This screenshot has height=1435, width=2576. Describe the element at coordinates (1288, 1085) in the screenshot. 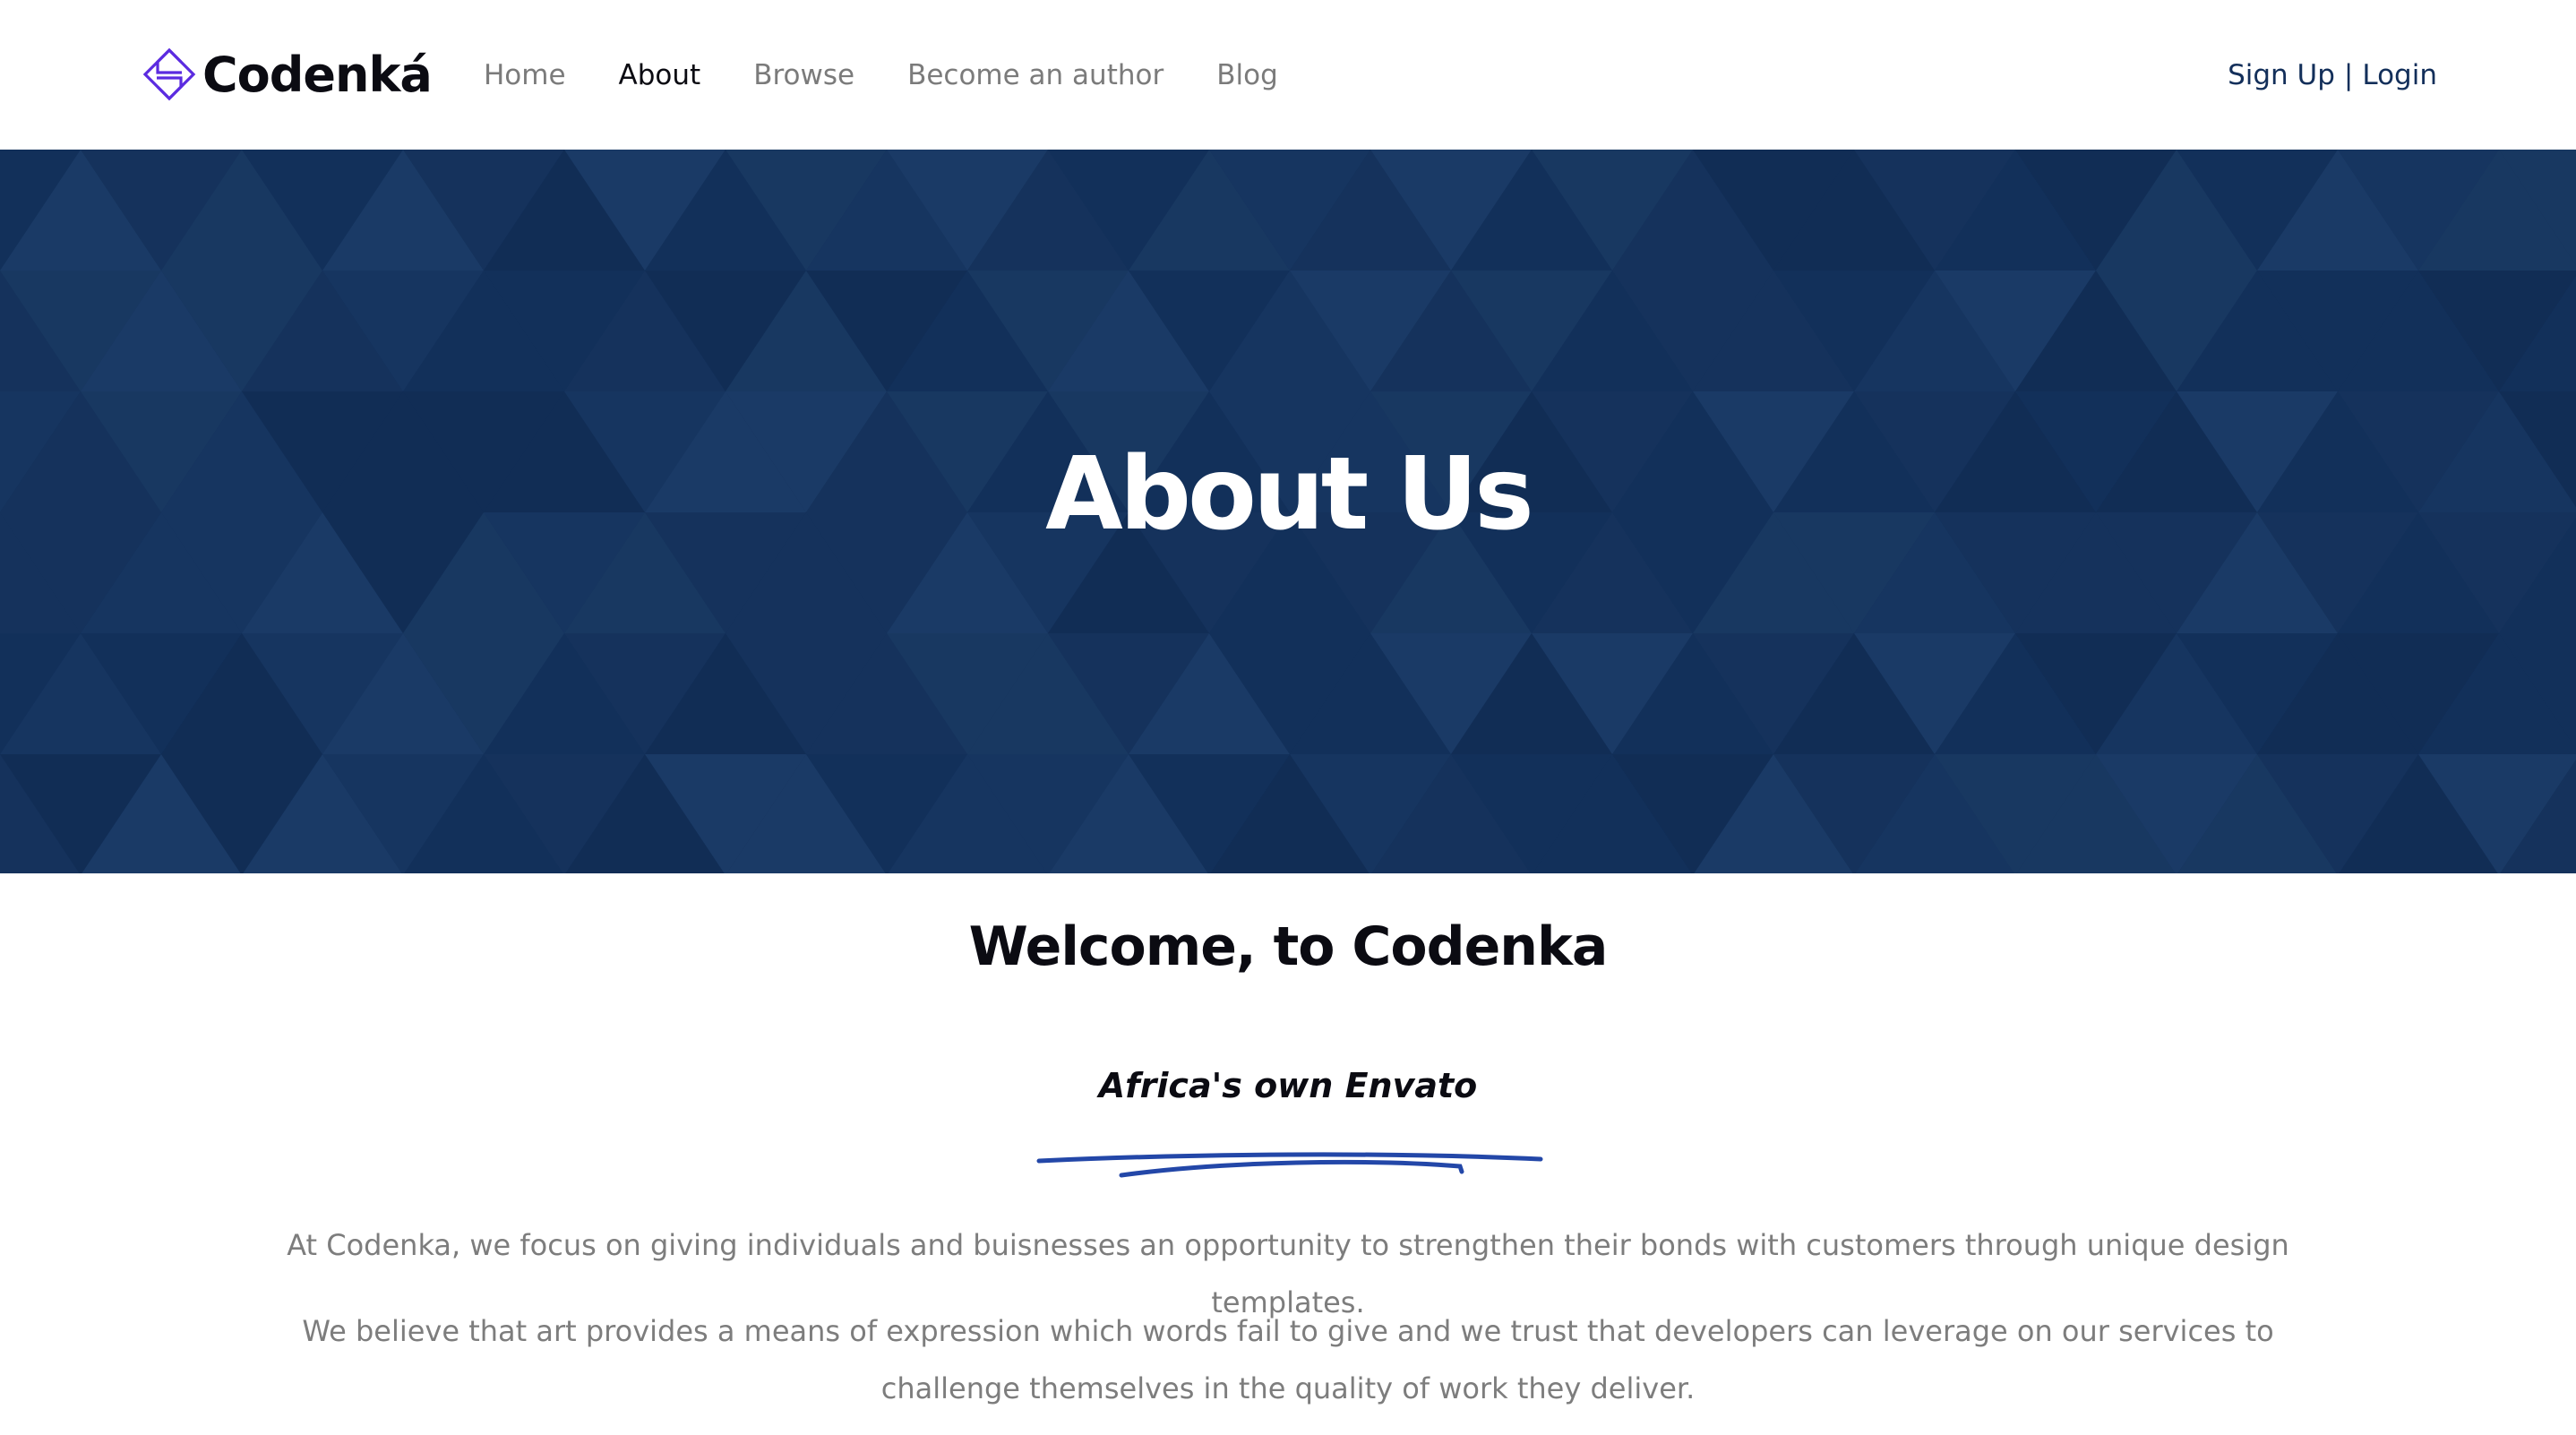

I see `tagline: Africa's own Envato` at that location.